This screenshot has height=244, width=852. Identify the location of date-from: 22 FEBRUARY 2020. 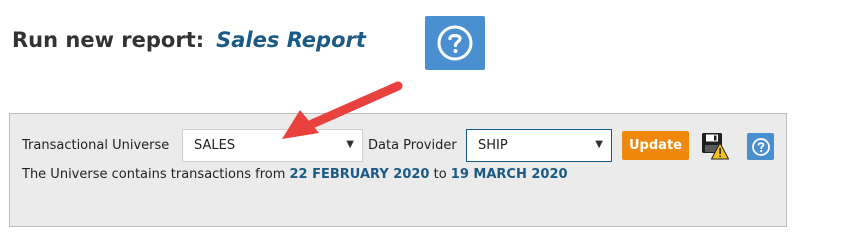
(359, 174).